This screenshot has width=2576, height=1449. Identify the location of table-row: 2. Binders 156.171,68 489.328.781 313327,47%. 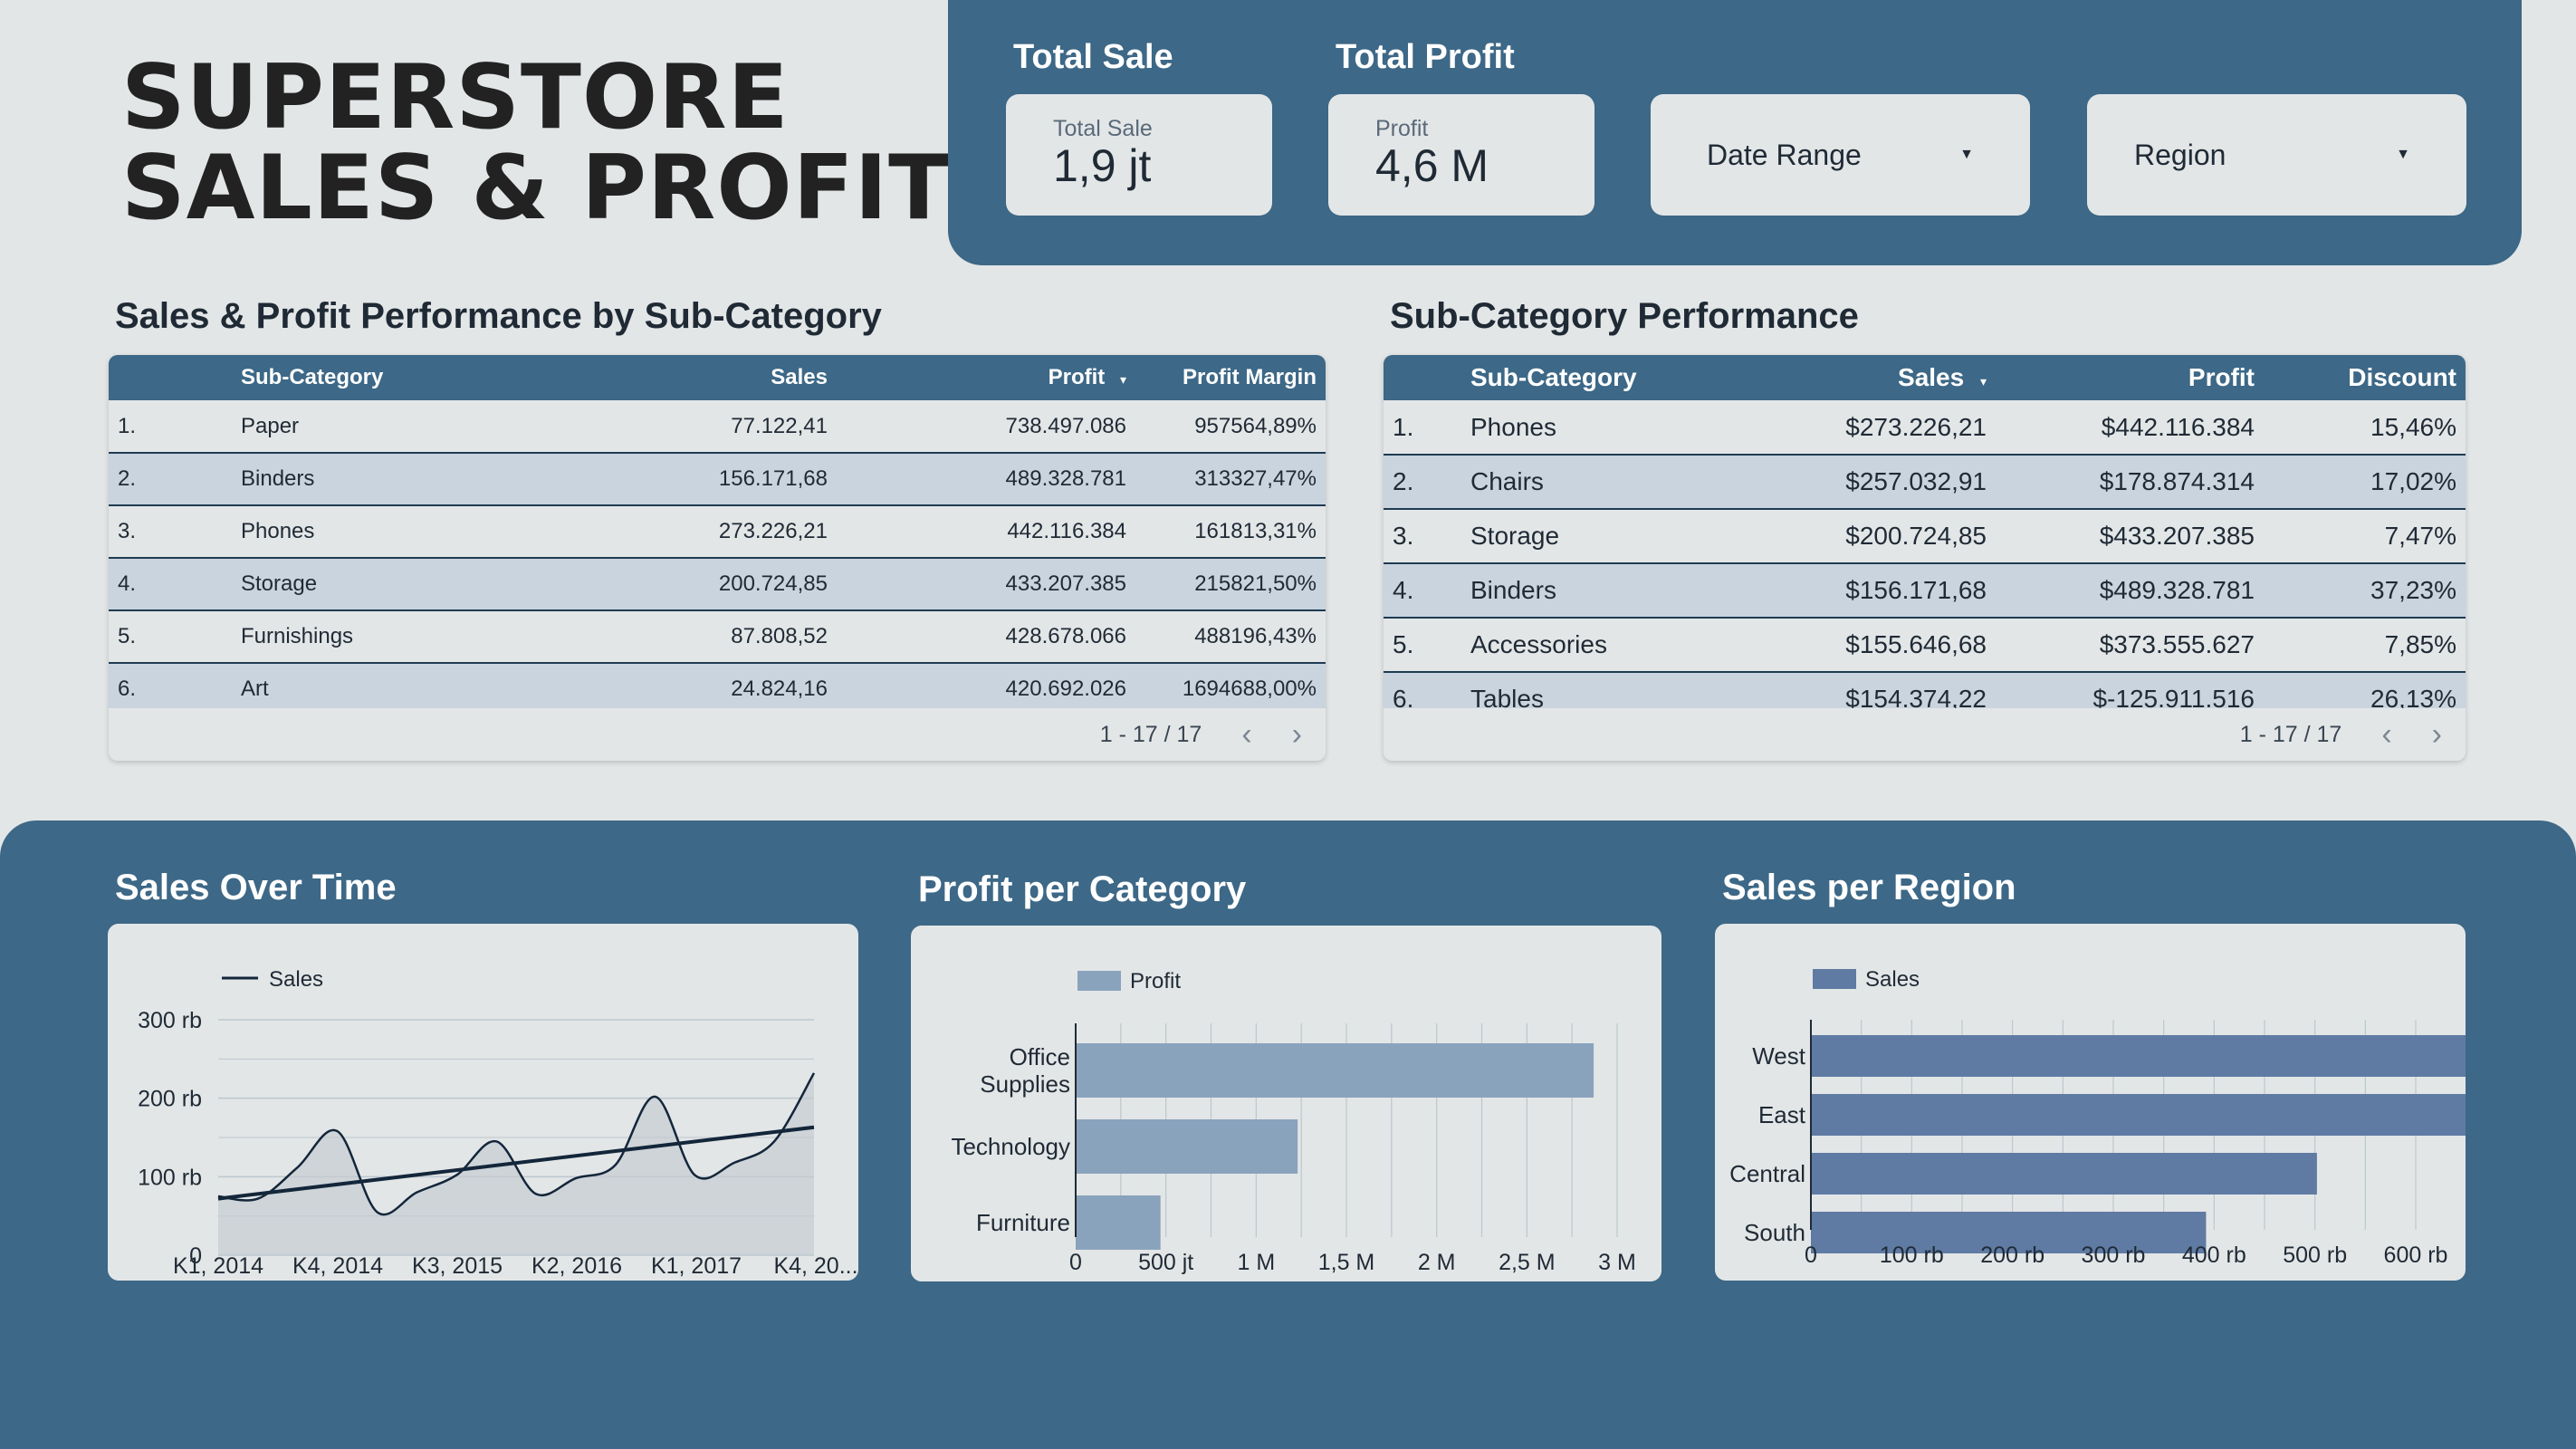
(717, 479).